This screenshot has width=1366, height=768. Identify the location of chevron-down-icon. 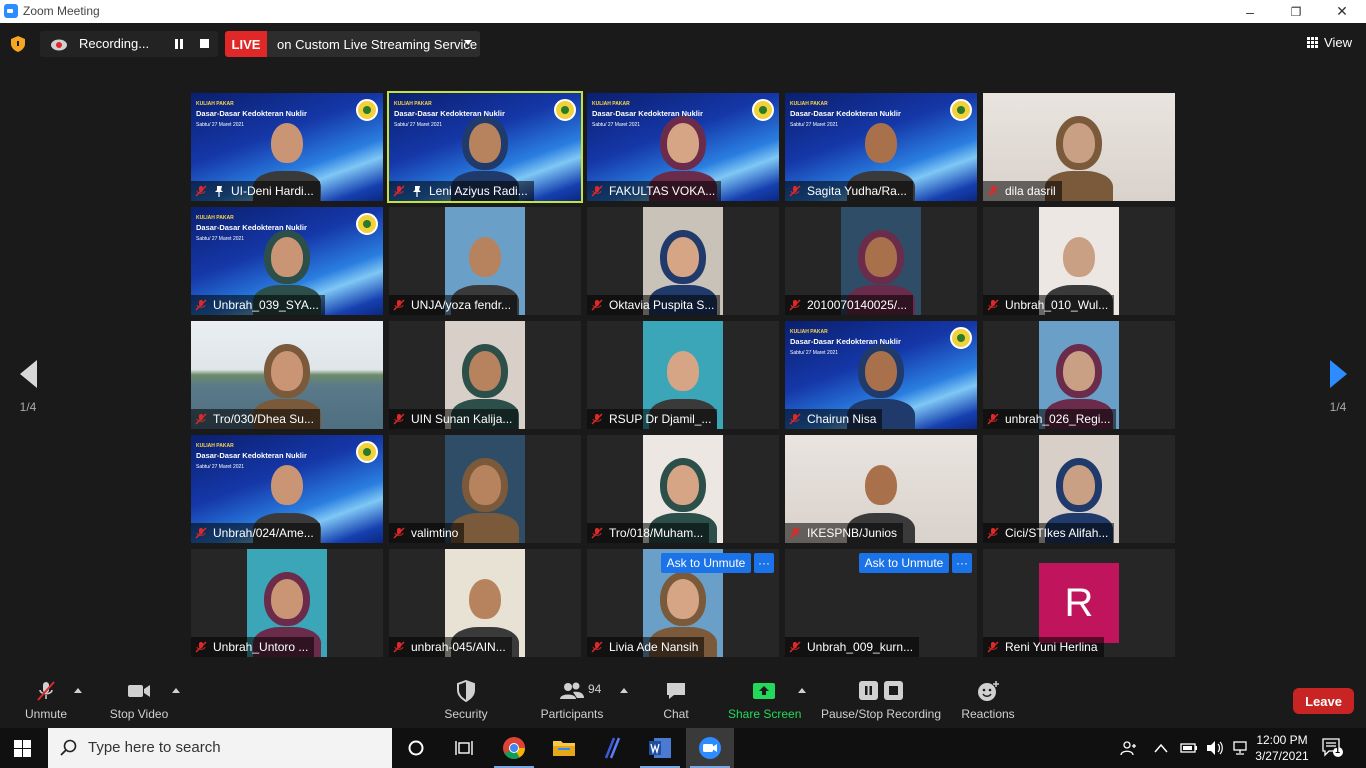
(468, 42).